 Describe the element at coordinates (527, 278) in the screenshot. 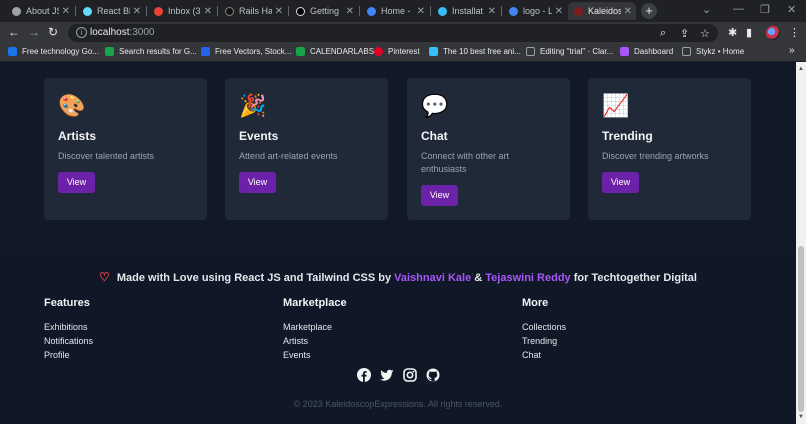

I see `author-link-tejaswini: Tejaswini Reddy` at that location.